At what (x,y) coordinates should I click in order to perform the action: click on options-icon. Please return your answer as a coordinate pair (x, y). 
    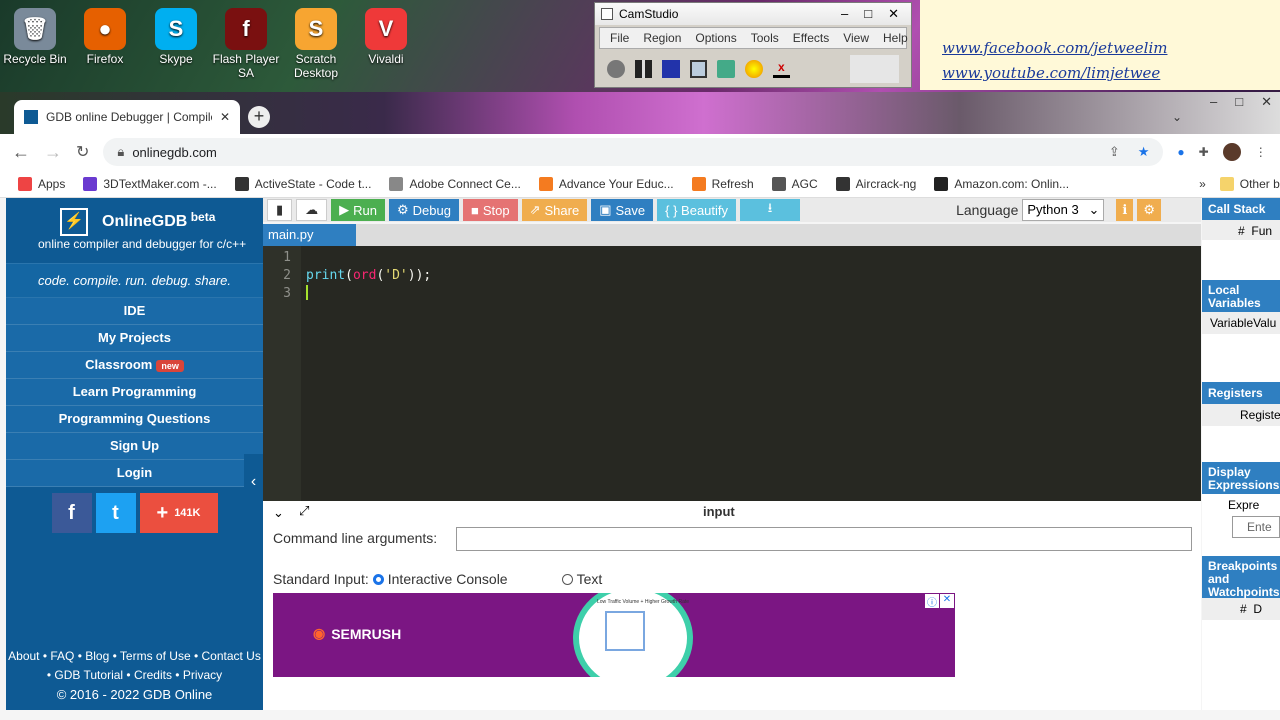
    Looking at the image, I should click on (726, 69).